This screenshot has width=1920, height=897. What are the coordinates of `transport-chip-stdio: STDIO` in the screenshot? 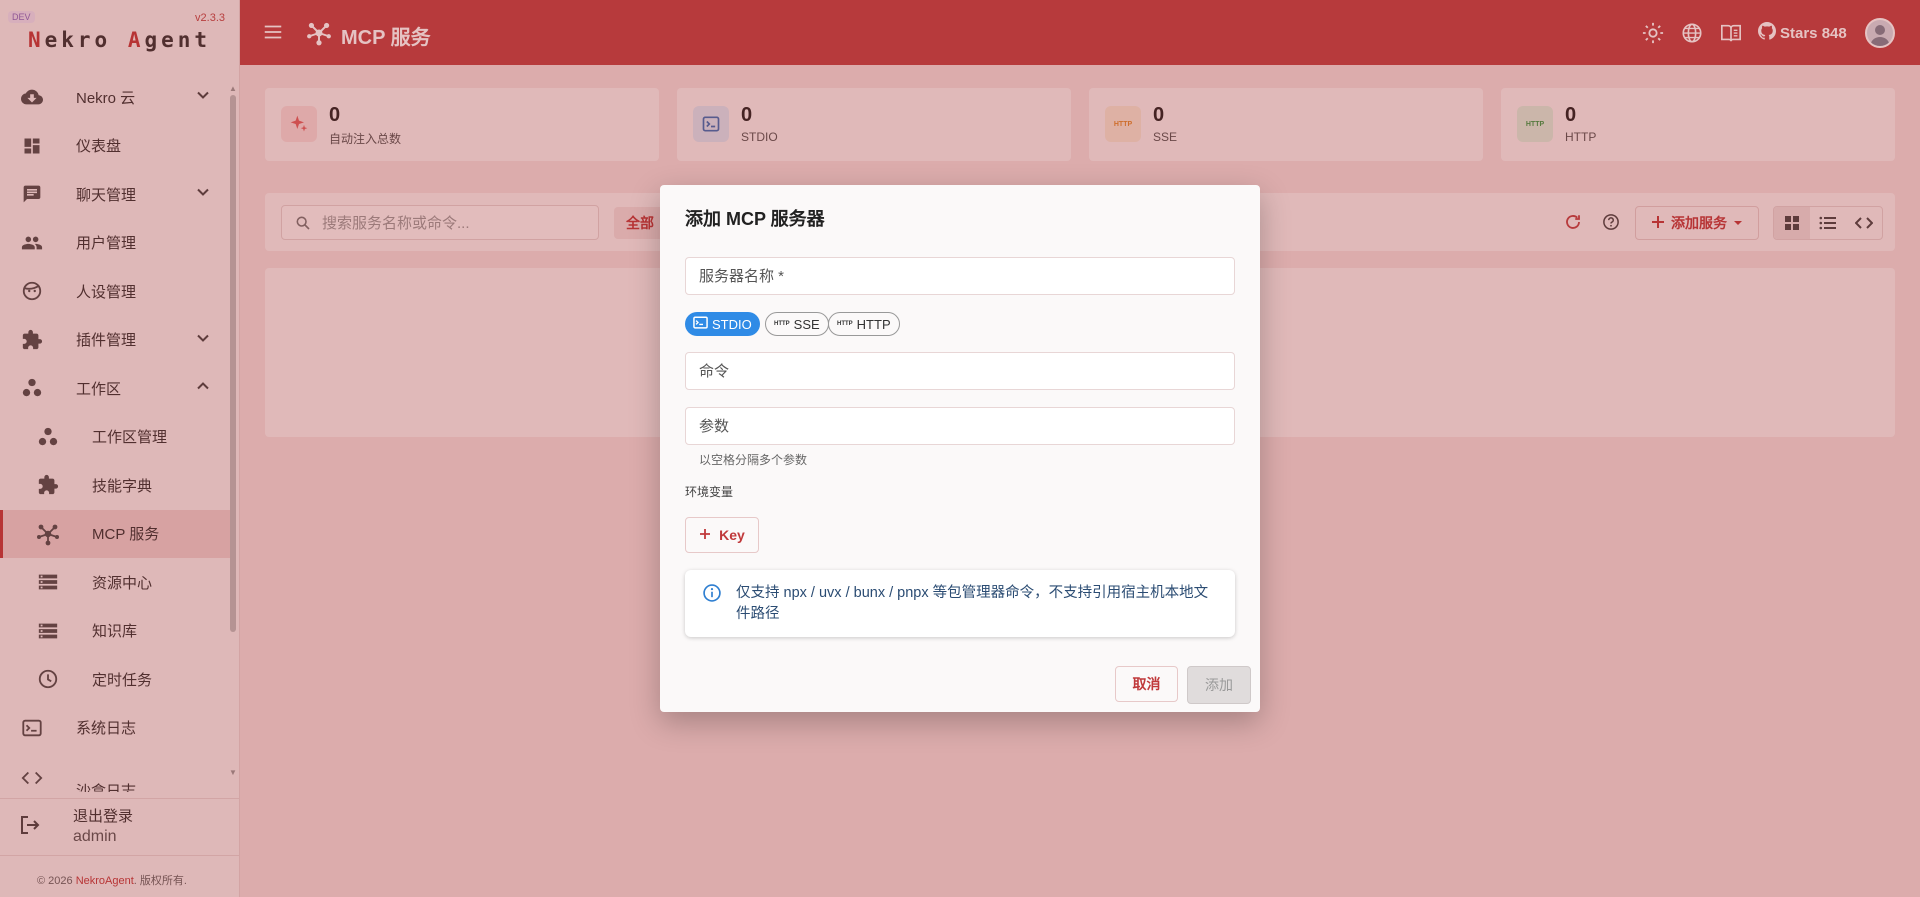 It's located at (722, 324).